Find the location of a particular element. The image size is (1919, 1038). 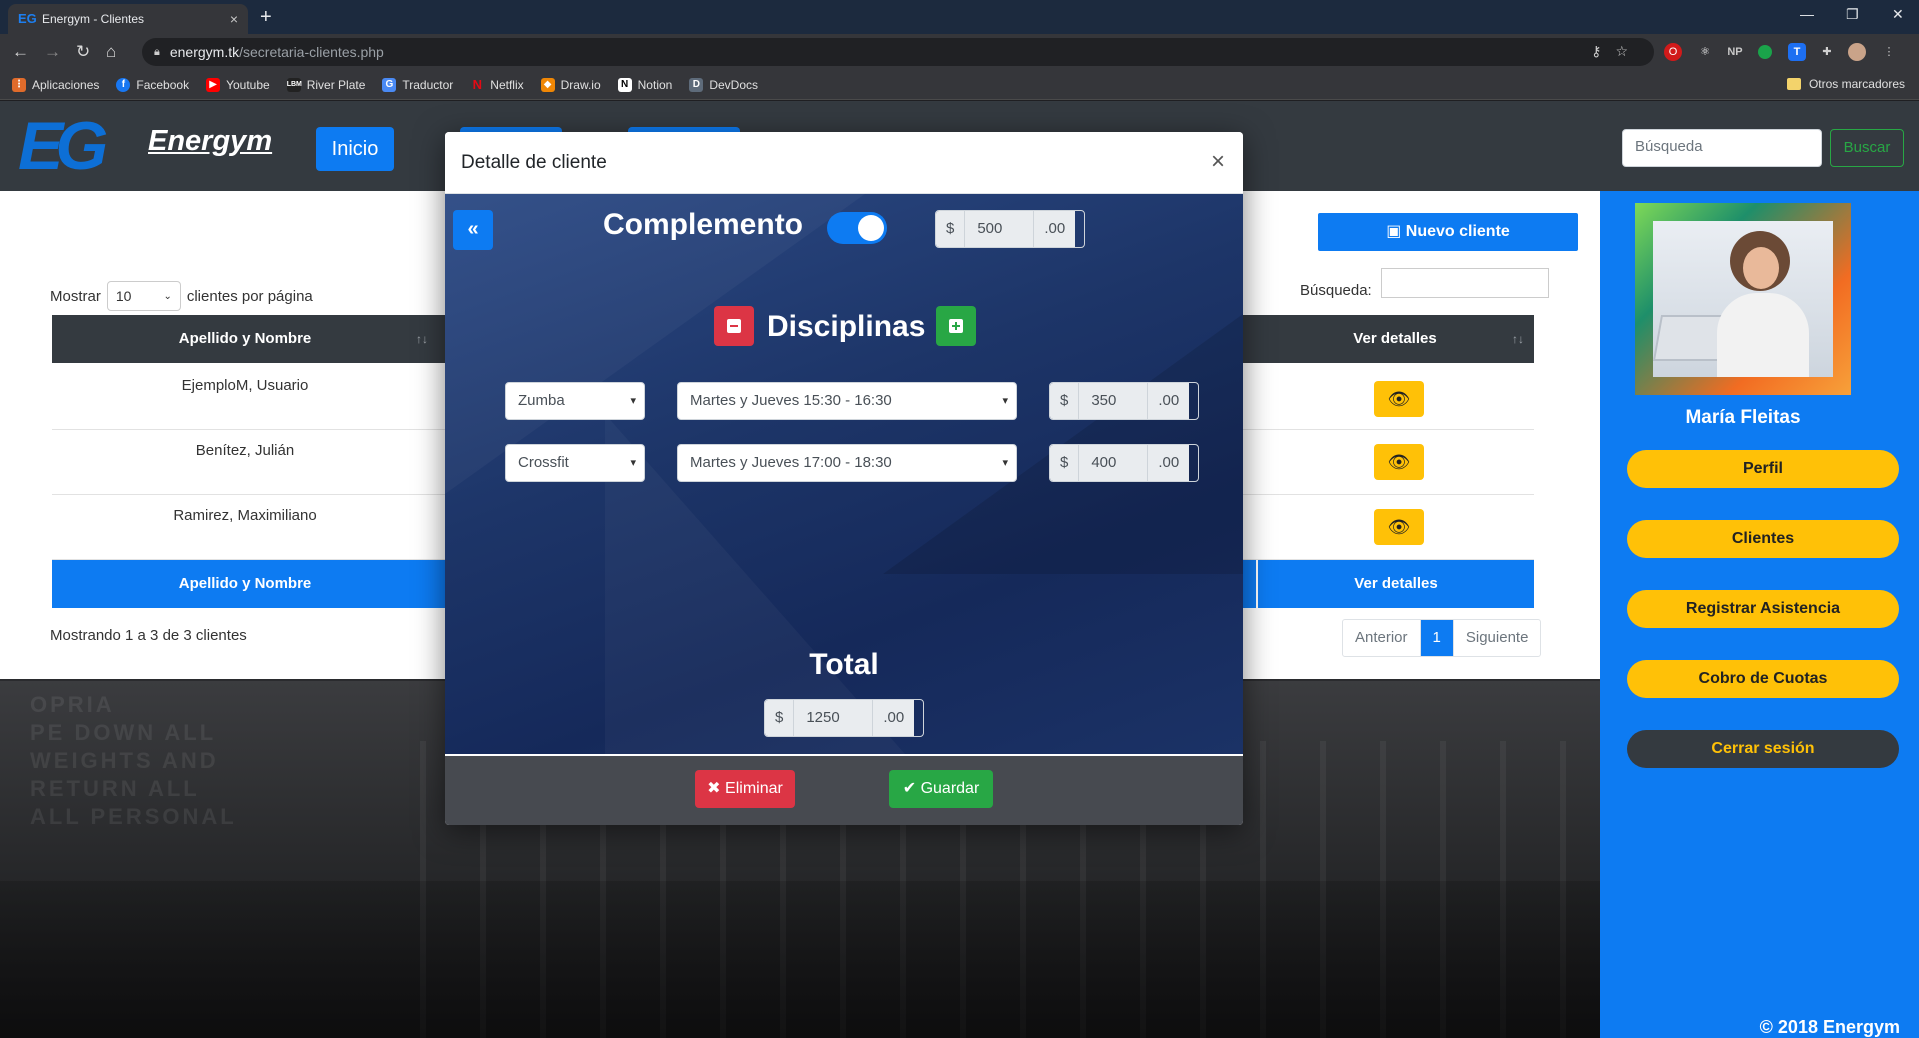

bookmark-youtube: ▶ Youtube is located at coordinates (238, 84).